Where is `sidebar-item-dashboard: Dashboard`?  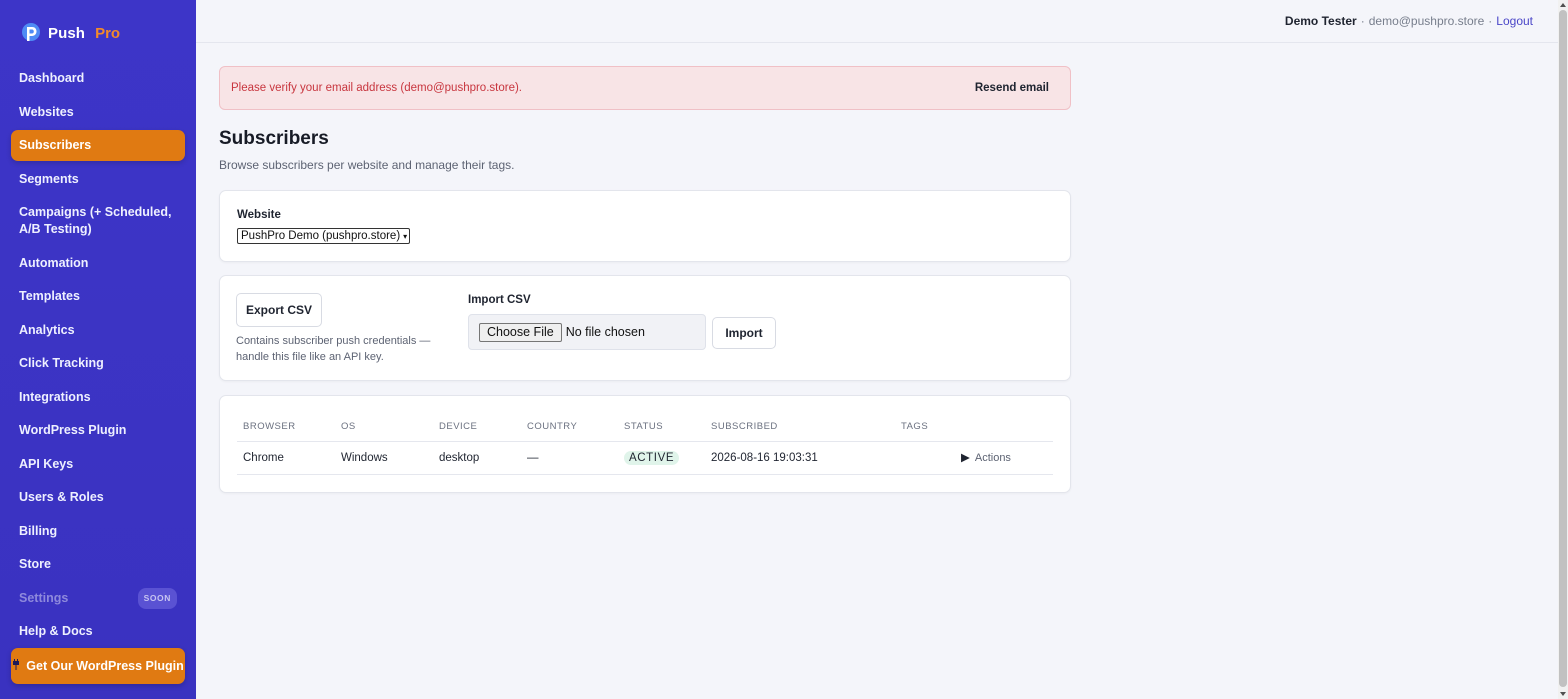
sidebar-item-dashboard: Dashboard is located at coordinates (98, 79).